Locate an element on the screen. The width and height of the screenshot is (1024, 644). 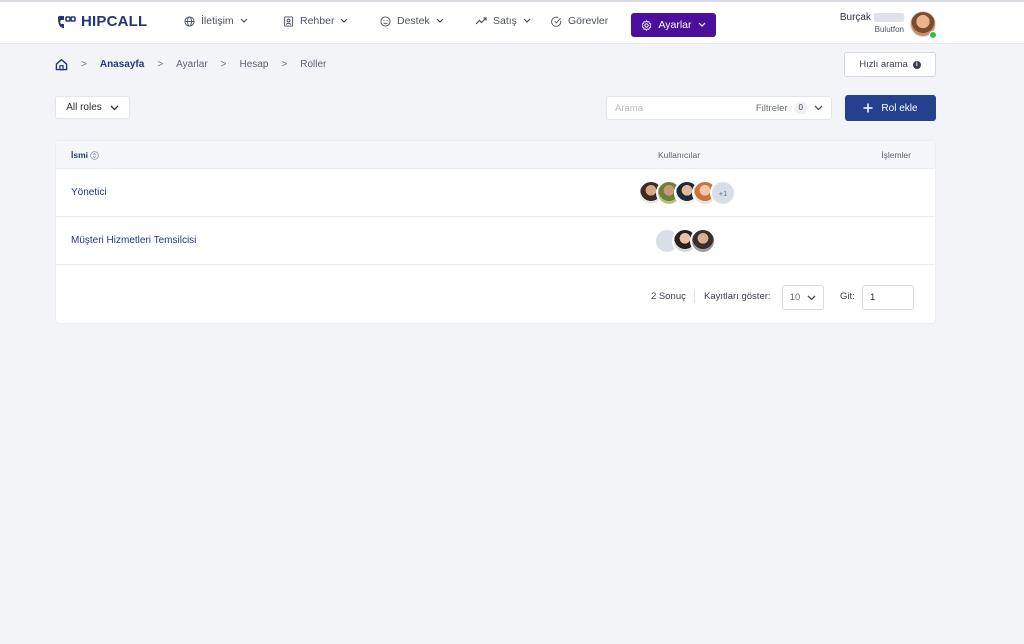
nav-item-satis: Satış is located at coordinates (503, 21).